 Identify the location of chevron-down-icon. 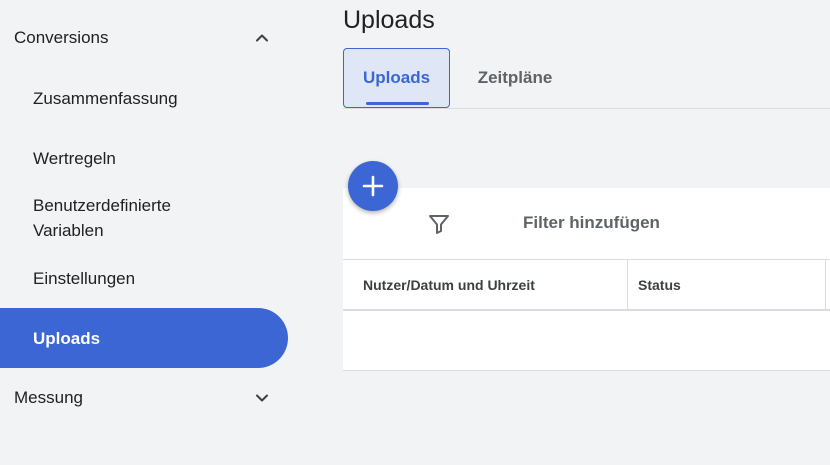
(262, 398).